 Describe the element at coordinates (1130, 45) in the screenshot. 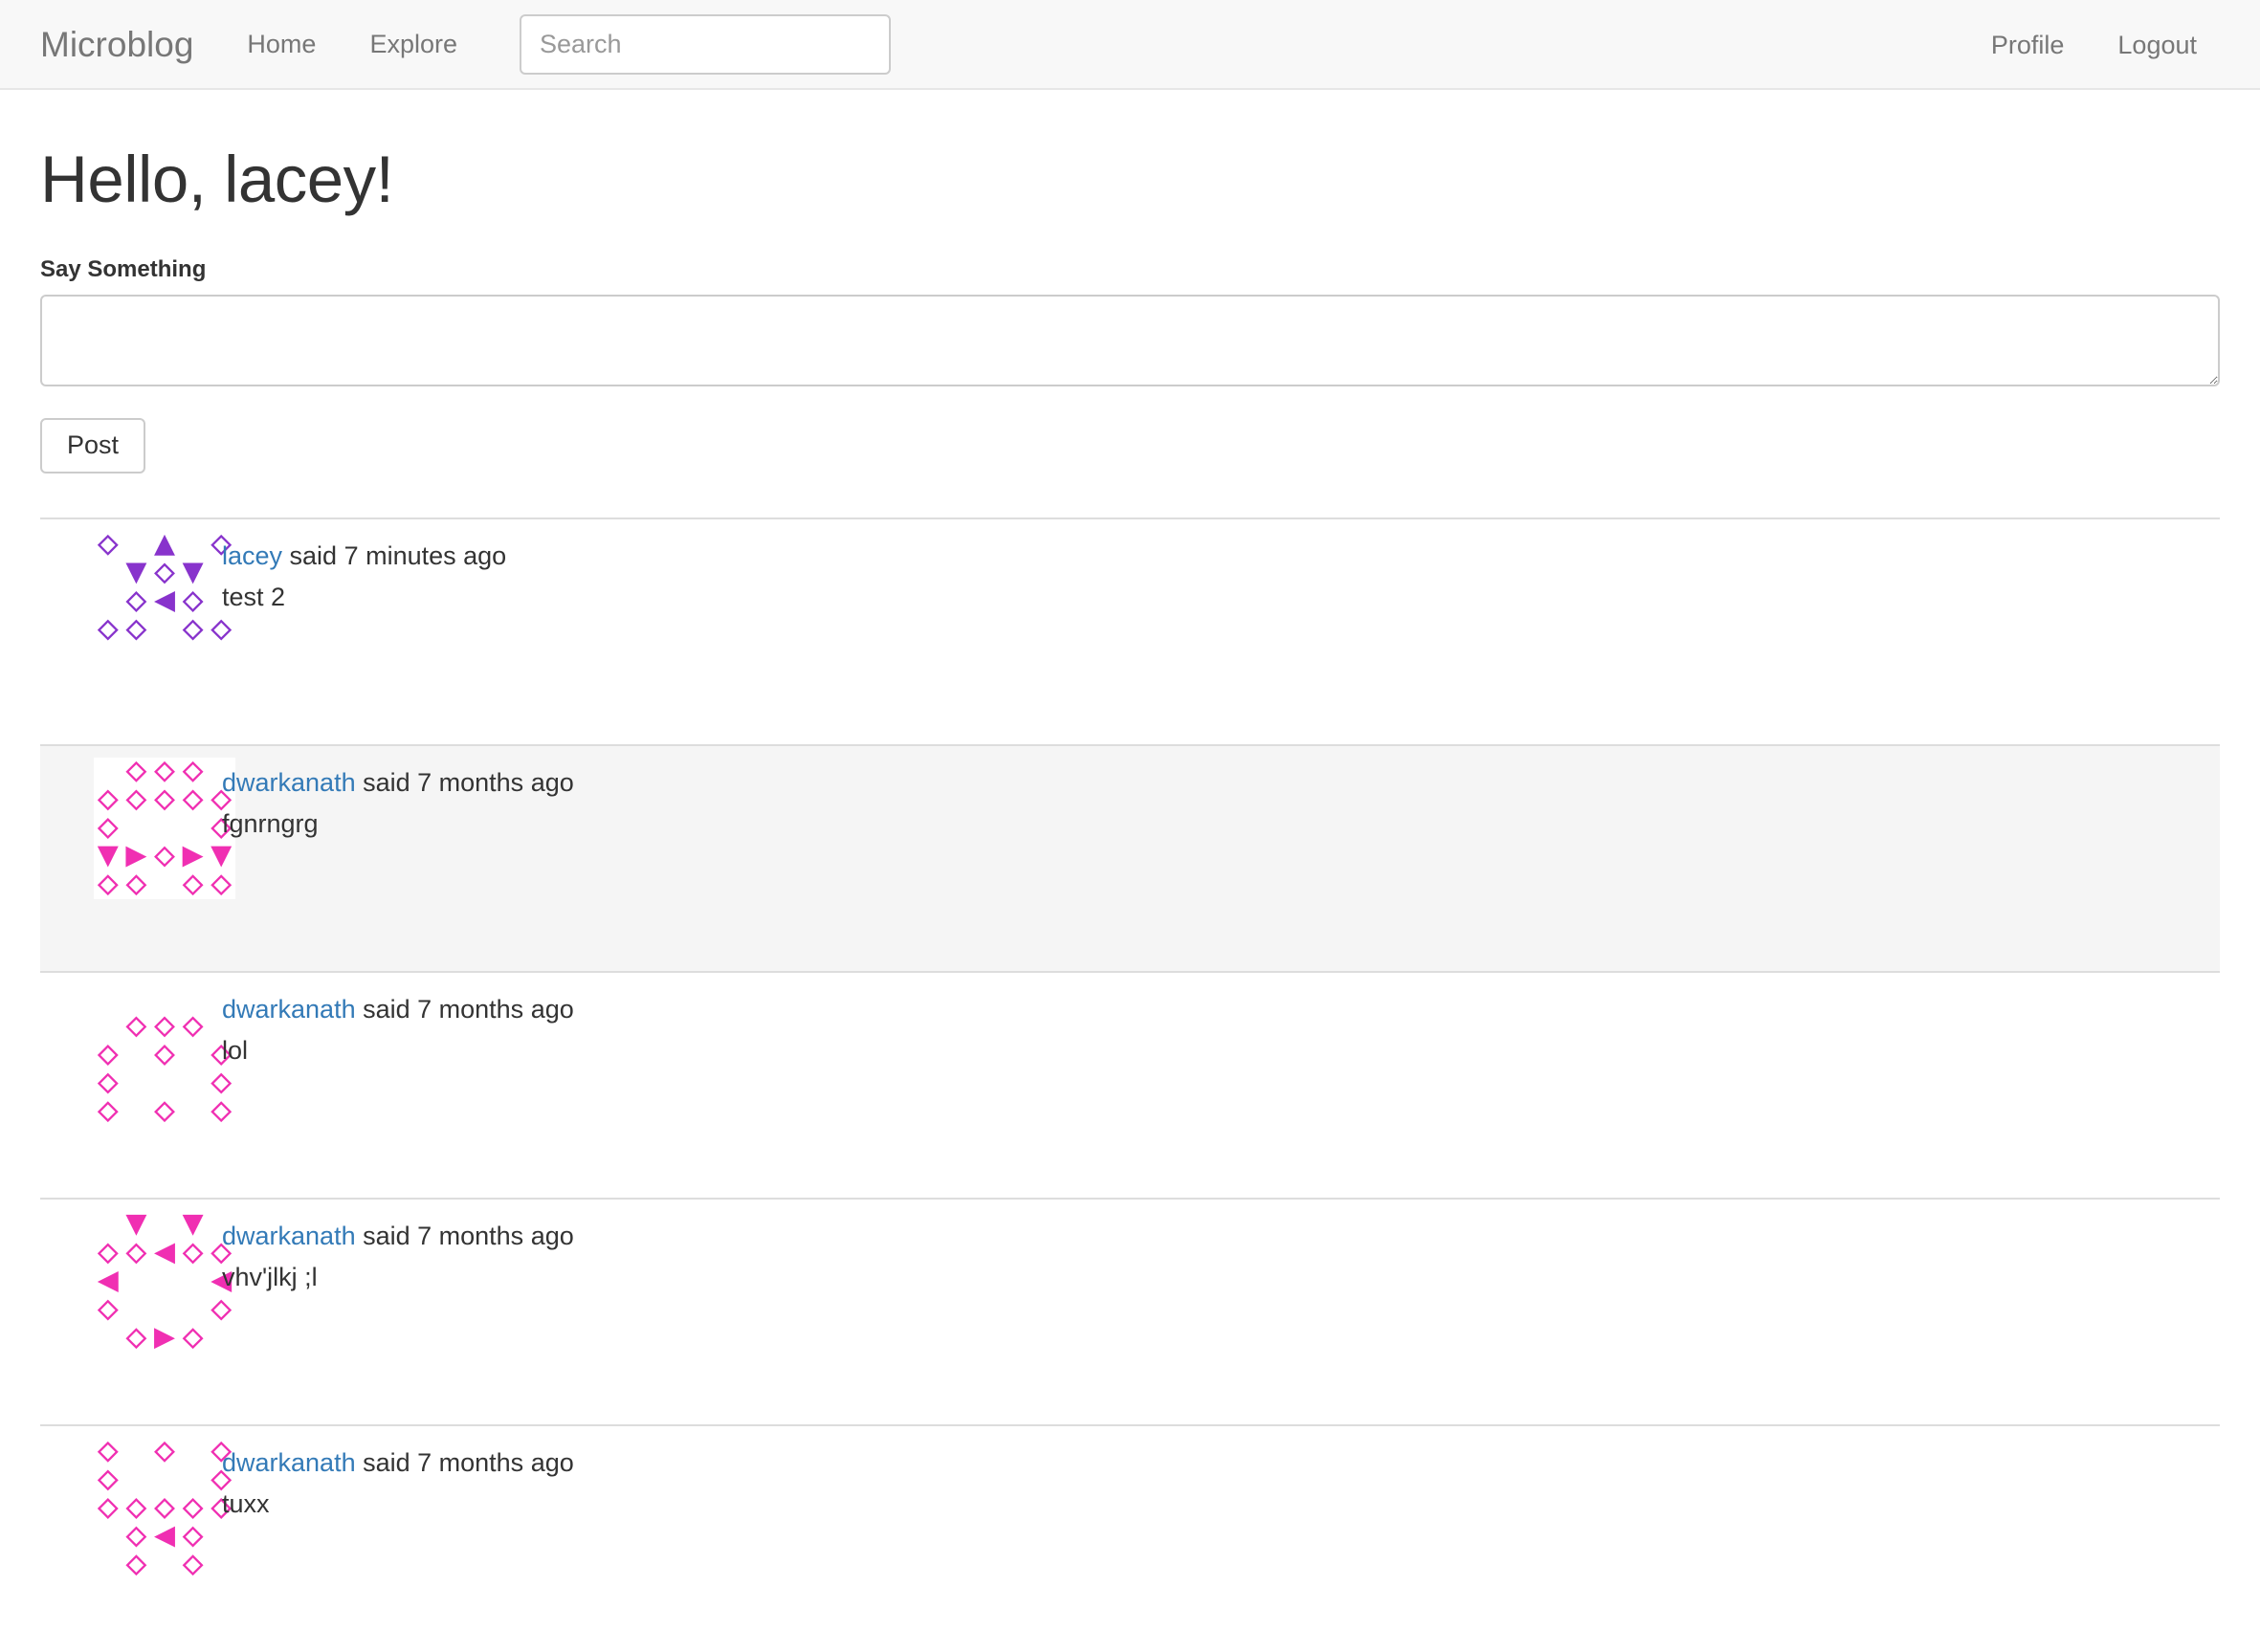

I see `navbar: Microblog Home Explore Profile Logout` at that location.